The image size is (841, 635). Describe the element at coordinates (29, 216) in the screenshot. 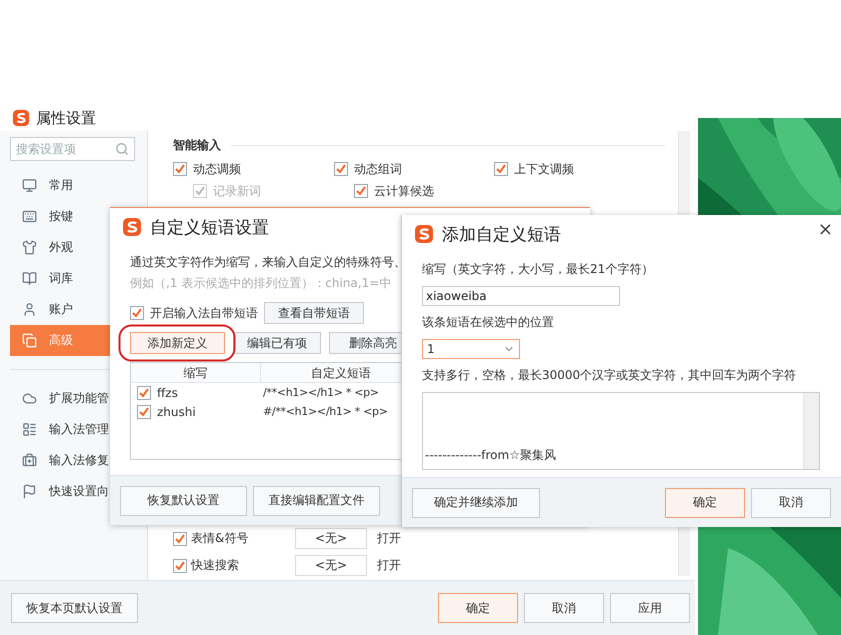

I see `keyboard-icon` at that location.